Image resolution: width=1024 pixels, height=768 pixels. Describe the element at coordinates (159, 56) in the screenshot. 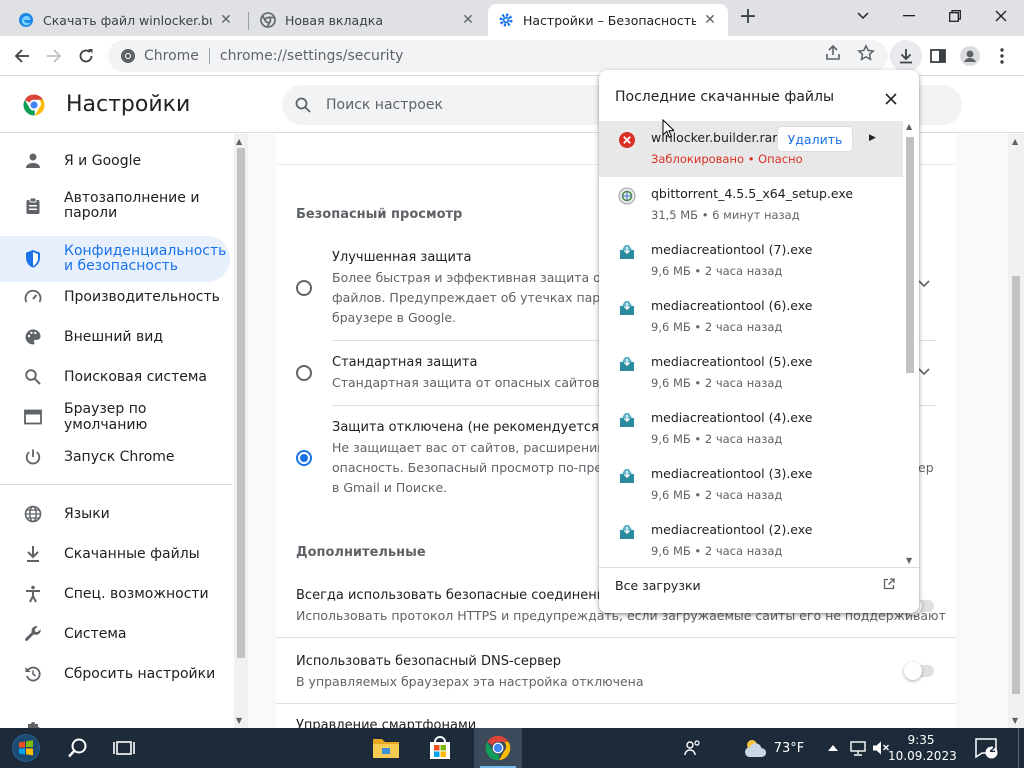

I see `site-info-chip: Chrome` at that location.